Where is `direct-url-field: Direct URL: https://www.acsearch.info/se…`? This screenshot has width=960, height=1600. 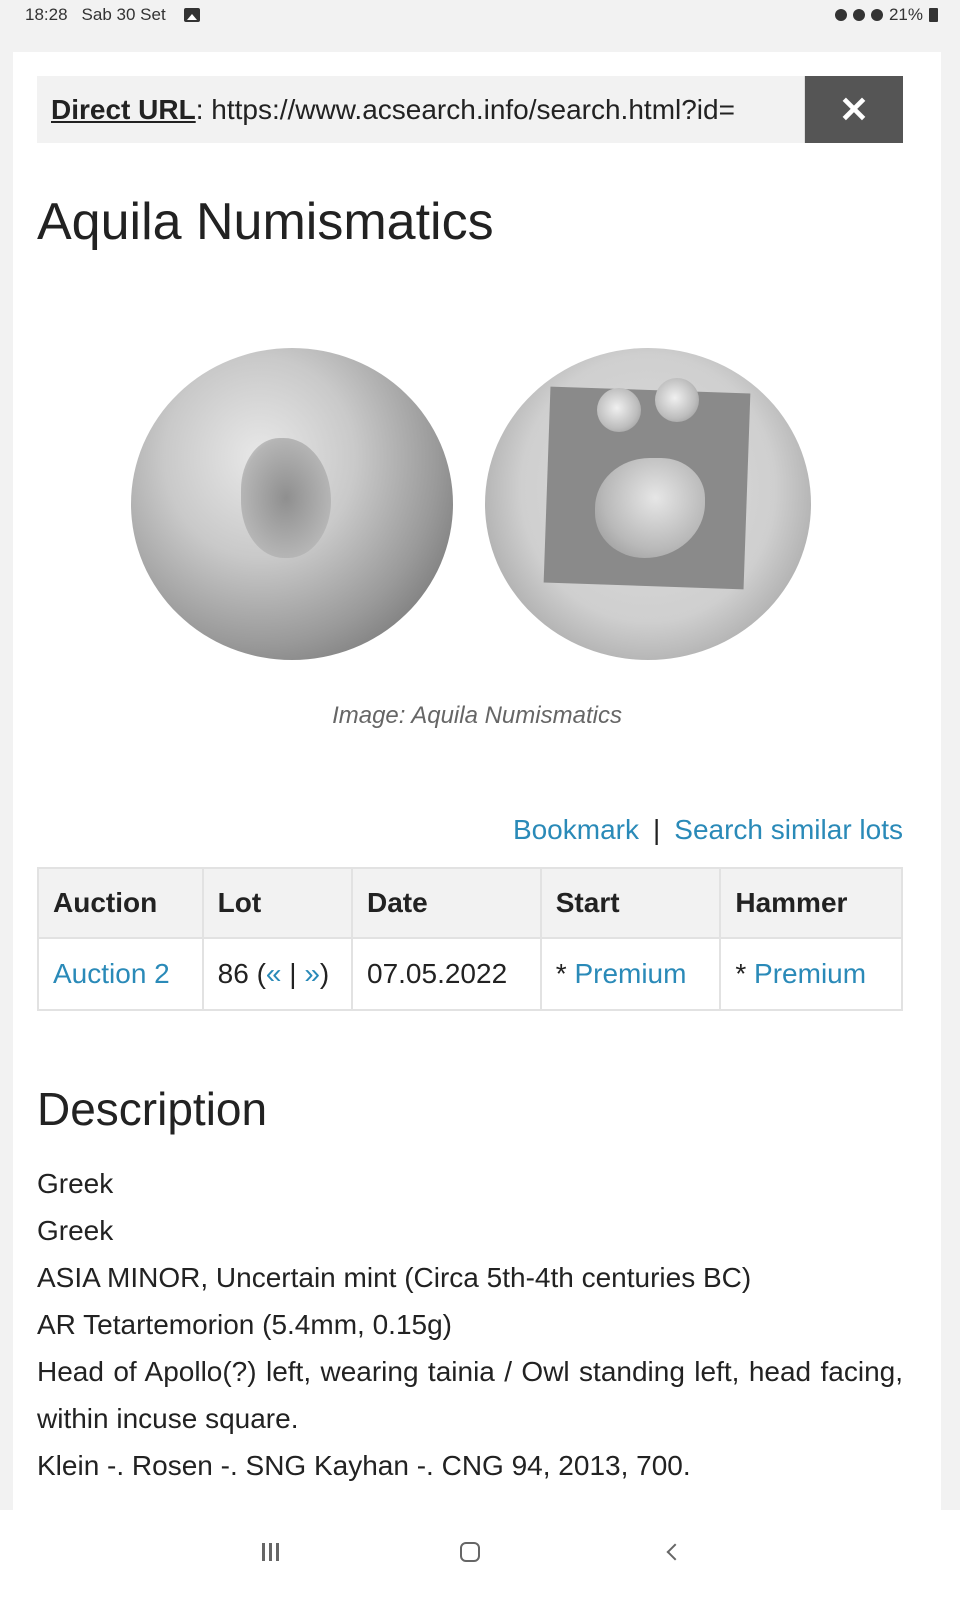 direct-url-field: Direct URL: https://www.acsearch.info/se… is located at coordinates (421, 109).